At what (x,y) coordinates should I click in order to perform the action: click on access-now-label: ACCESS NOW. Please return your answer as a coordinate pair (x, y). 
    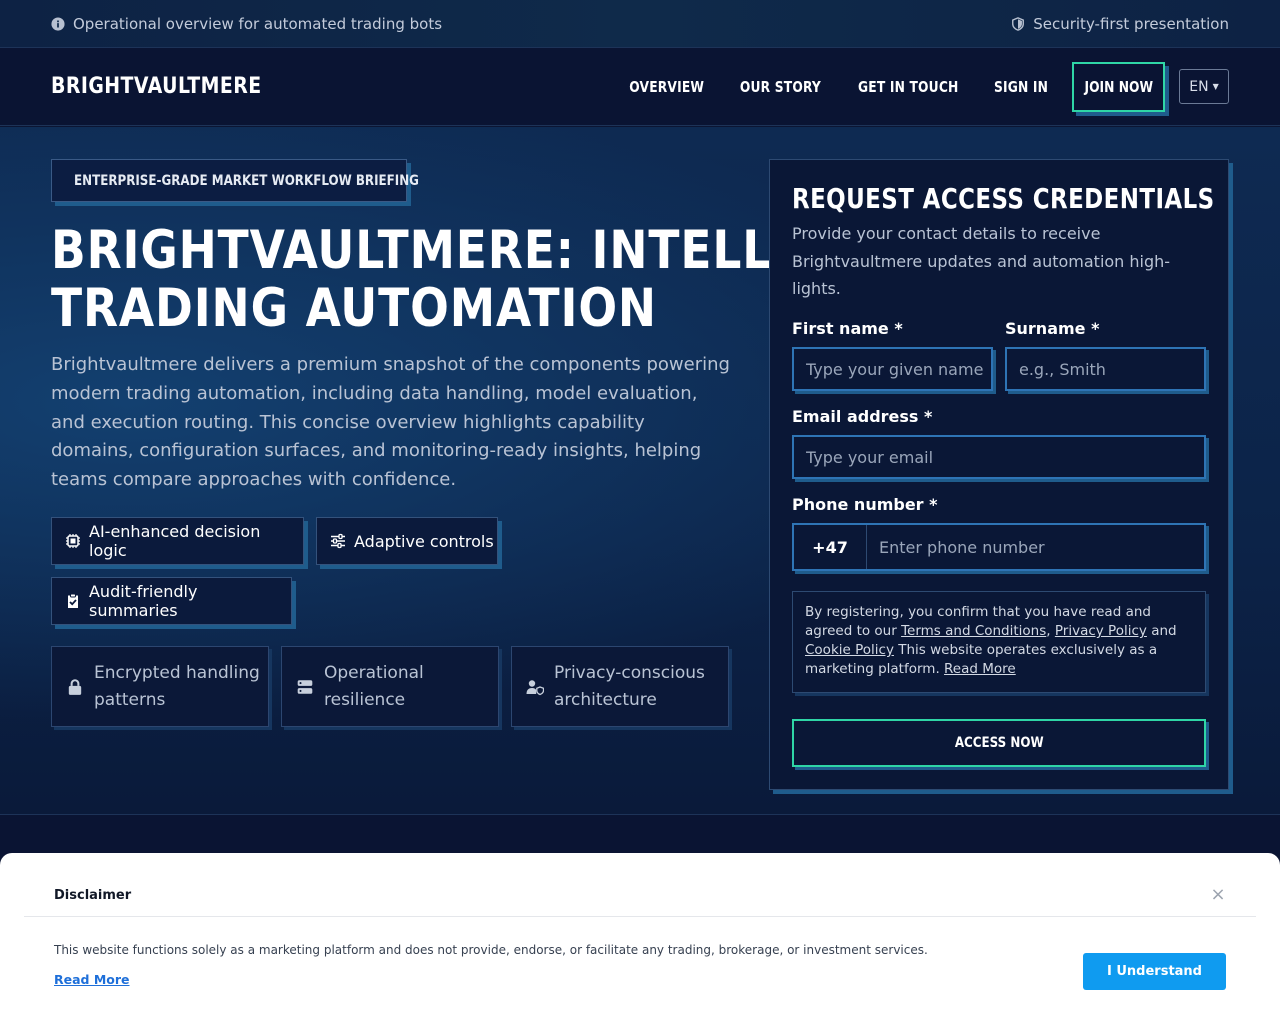
    Looking at the image, I should click on (999, 743).